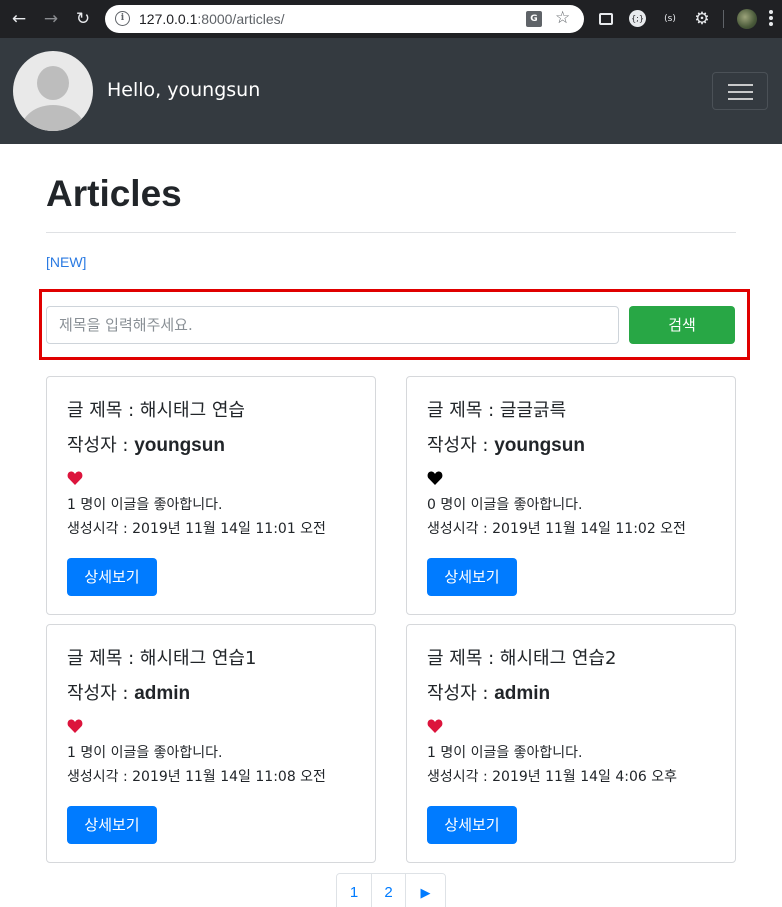  I want to click on profile-avatar-icon, so click(747, 19).